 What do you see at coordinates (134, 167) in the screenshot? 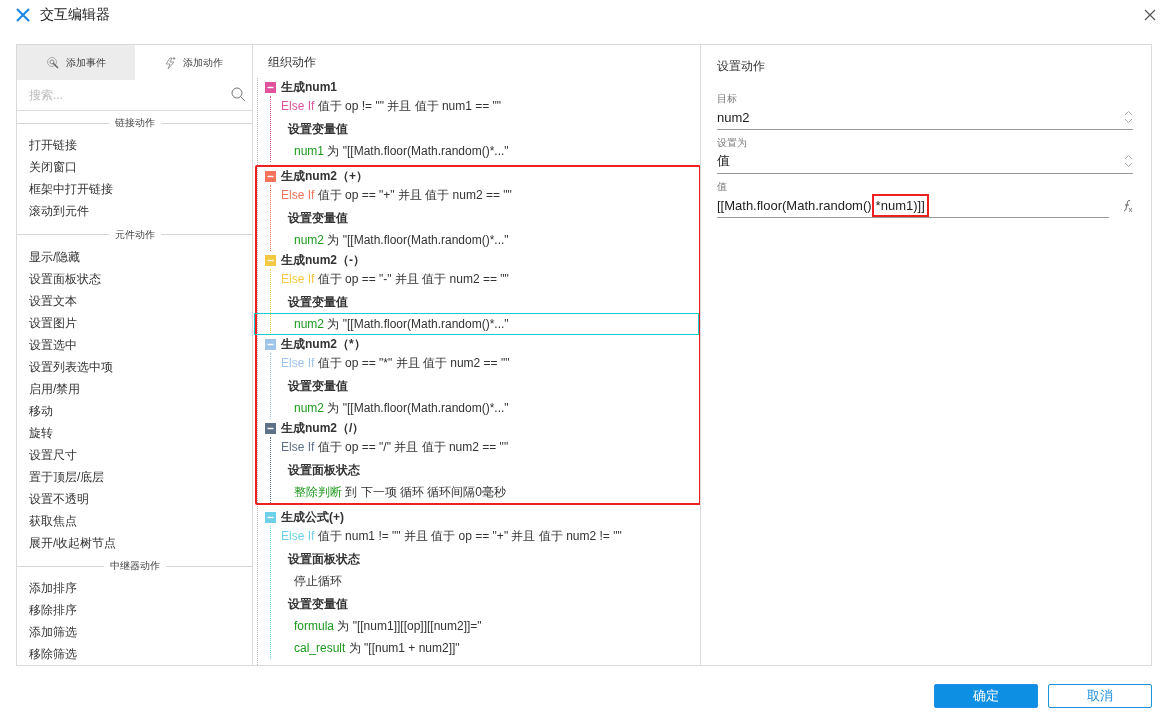
I see `action-list-item: 关闭窗口` at bounding box center [134, 167].